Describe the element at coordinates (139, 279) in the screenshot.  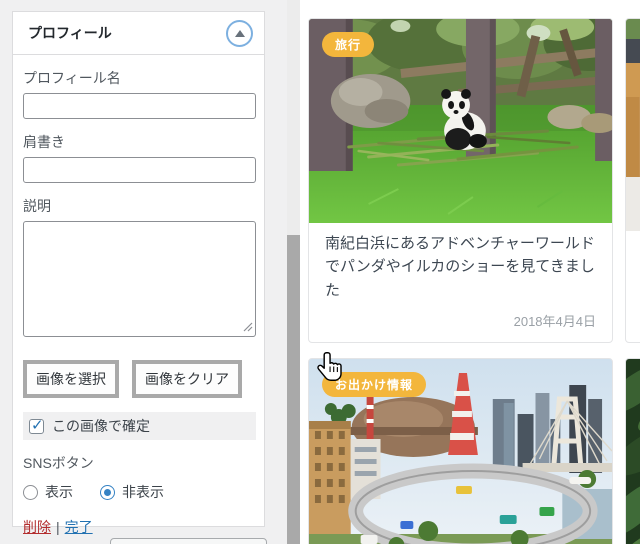
I see `description-textarea` at that location.